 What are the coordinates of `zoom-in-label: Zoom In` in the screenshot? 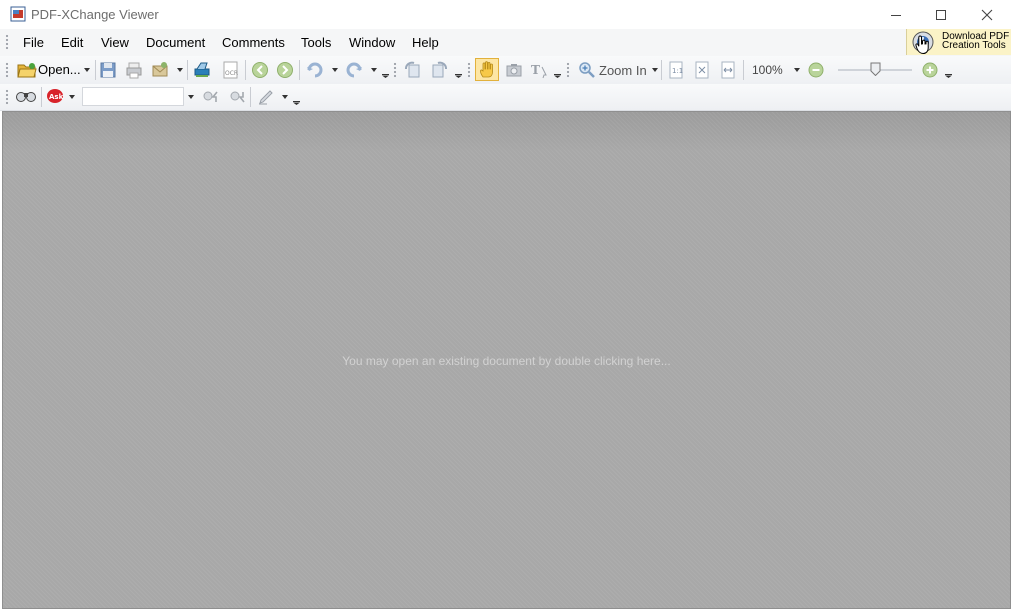 It's located at (623, 70).